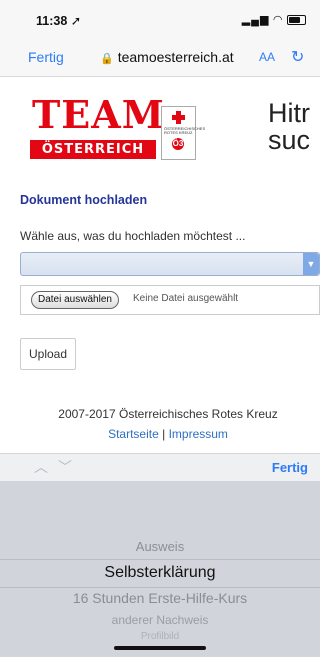 This screenshot has width=320, height=657. I want to click on document-type-select: ▼, so click(170, 264).